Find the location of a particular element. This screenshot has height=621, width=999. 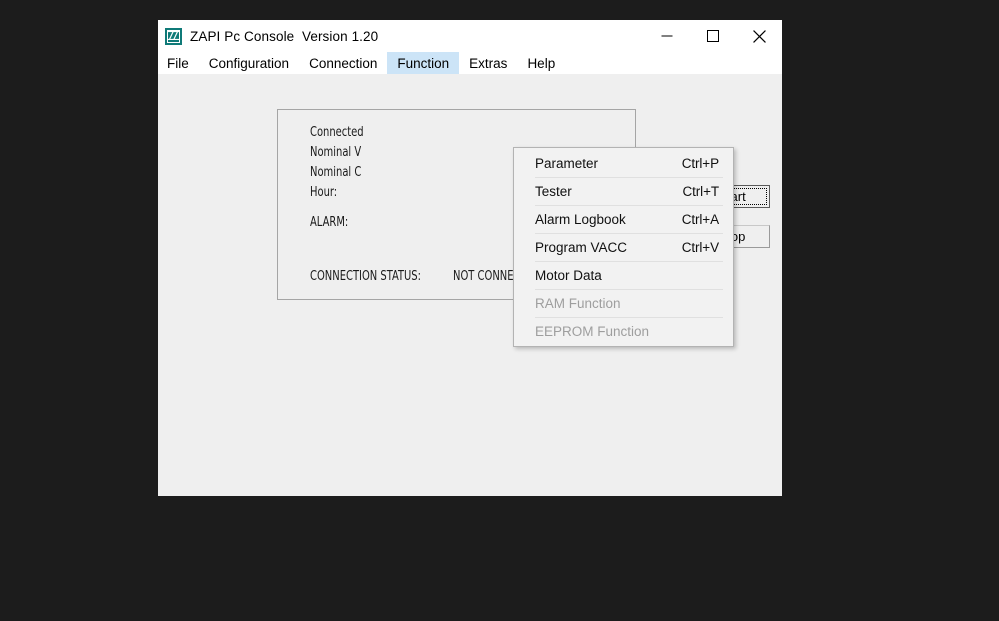

minimize-icon is located at coordinates (667, 36).